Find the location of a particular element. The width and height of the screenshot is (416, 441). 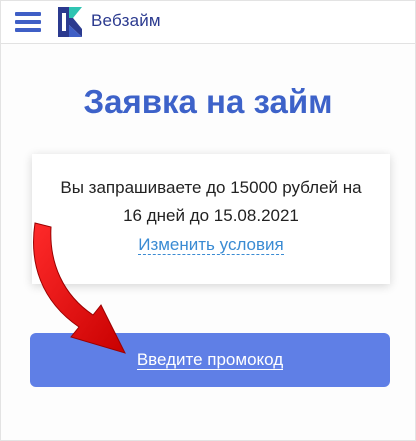

logo-text-part2: займ is located at coordinates (141, 20).